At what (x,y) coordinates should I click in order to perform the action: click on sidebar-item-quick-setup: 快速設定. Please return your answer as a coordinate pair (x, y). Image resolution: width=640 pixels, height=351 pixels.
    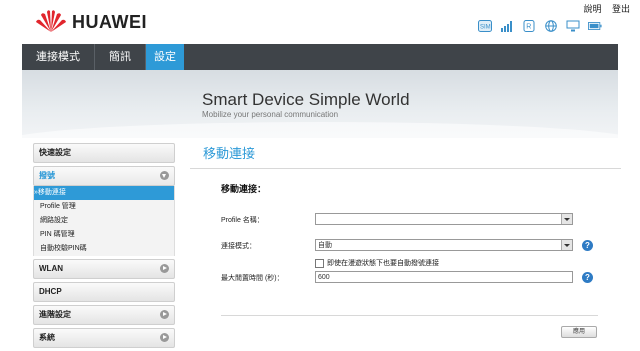
    Looking at the image, I should click on (104, 153).